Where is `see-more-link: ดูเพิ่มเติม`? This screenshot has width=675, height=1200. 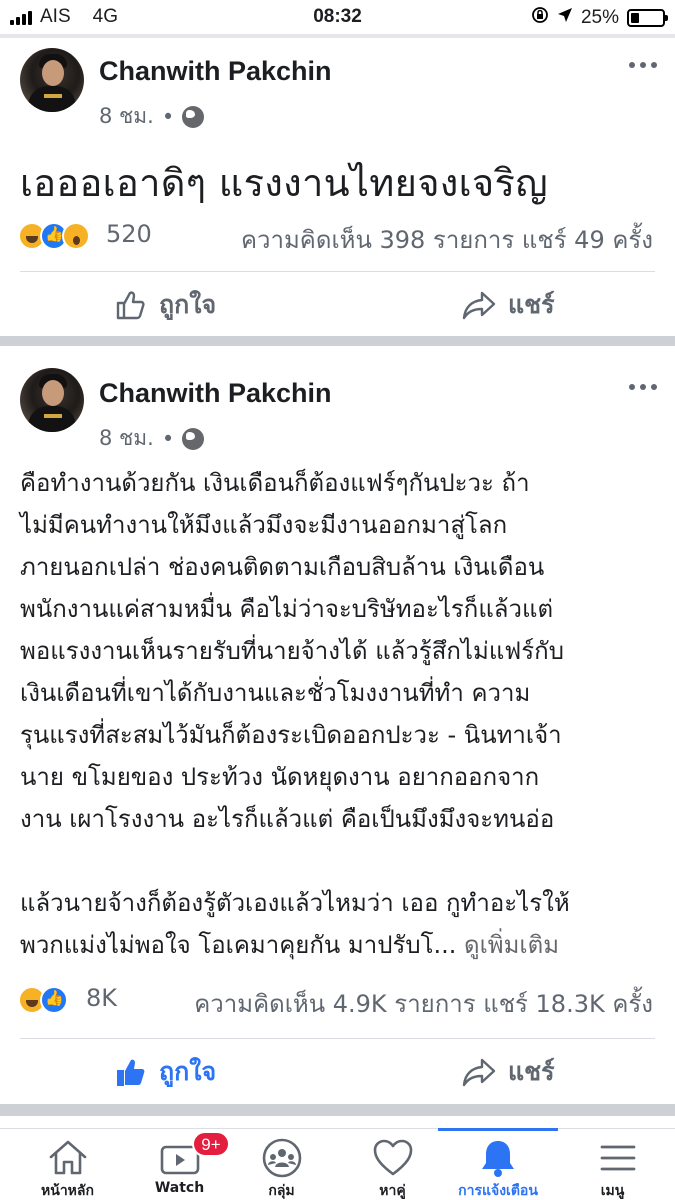 see-more-link: ดูเพิ่มเติม is located at coordinates (511, 945).